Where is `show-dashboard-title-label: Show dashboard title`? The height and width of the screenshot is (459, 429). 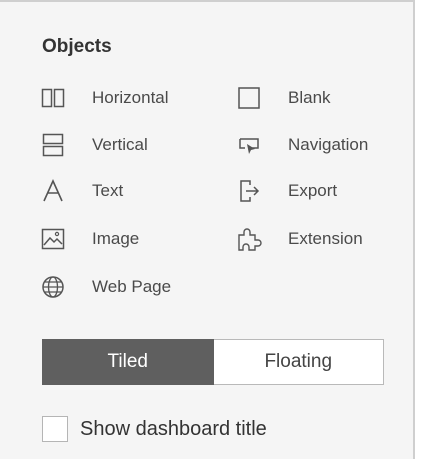
show-dashboard-title-label: Show dashboard title is located at coordinates (173, 428).